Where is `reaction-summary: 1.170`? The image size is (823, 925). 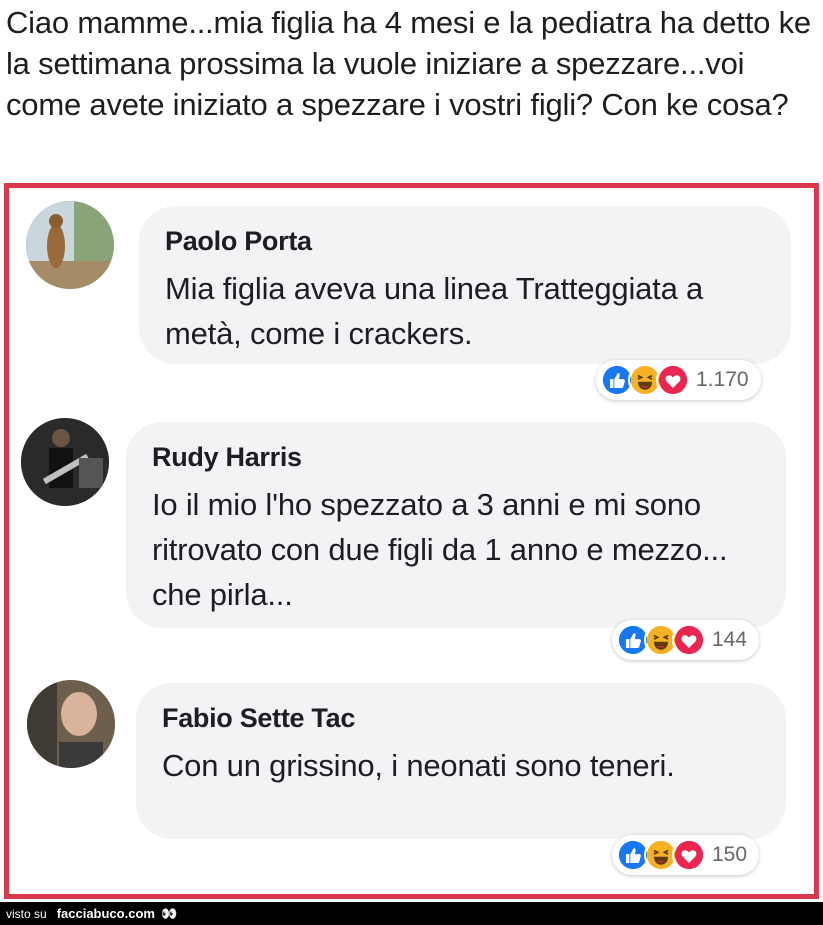
reaction-summary: 1.170 is located at coordinates (678, 380).